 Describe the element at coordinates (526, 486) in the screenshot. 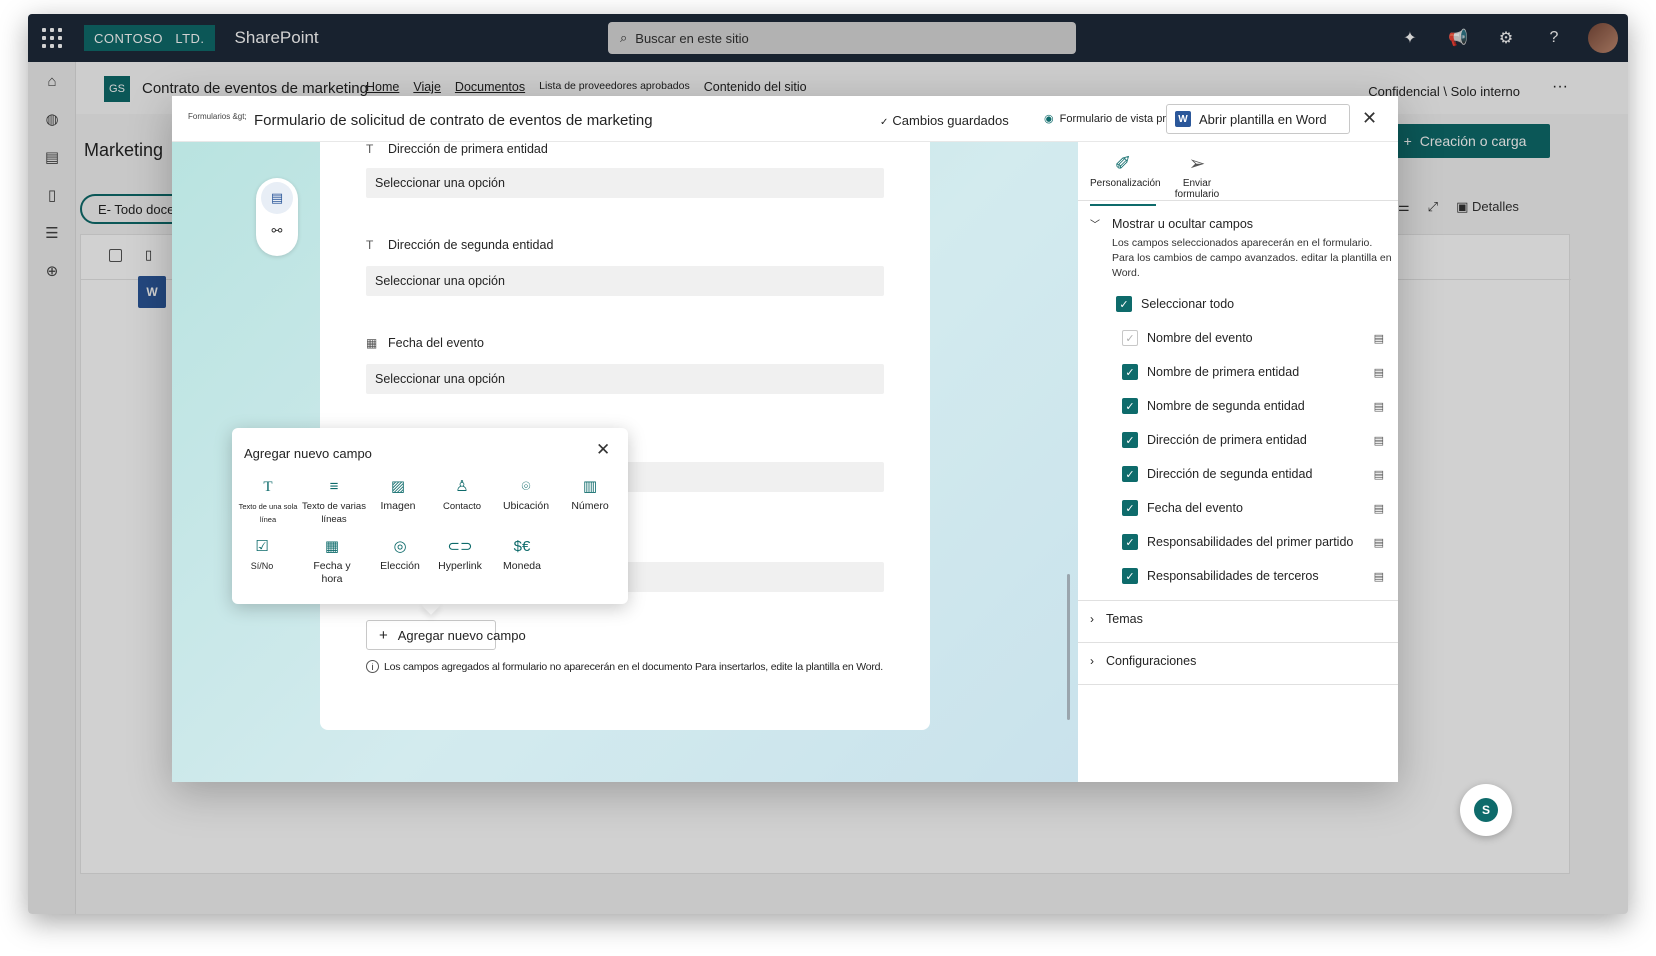

I see `location-icon: ⌾` at that location.